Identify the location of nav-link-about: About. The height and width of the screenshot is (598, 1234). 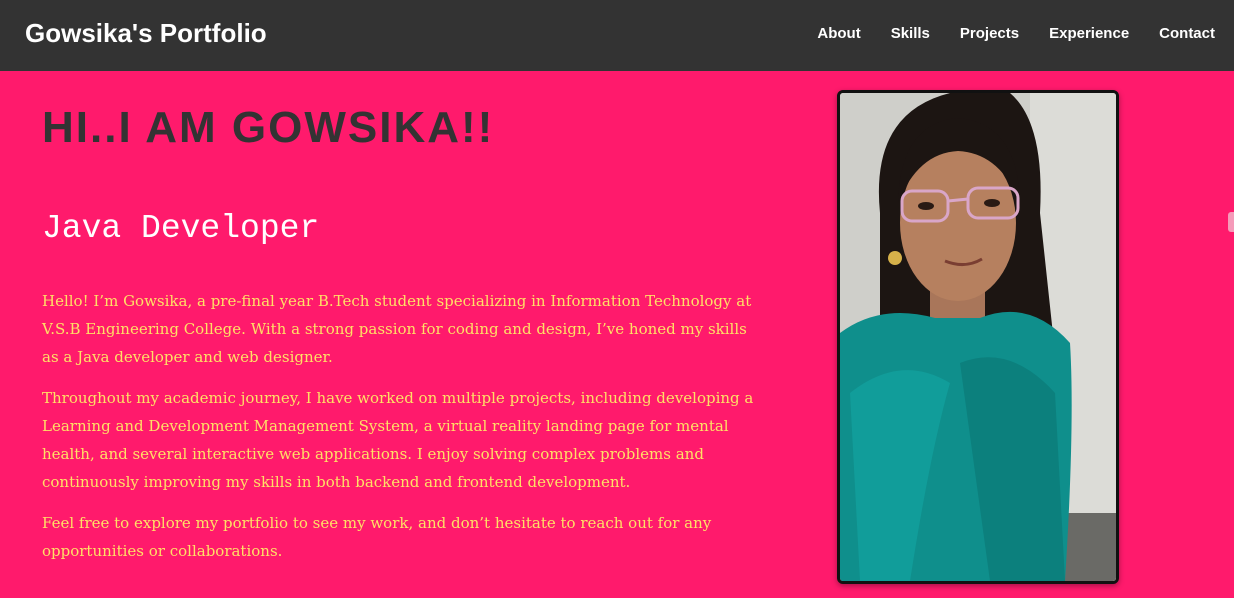
(838, 33).